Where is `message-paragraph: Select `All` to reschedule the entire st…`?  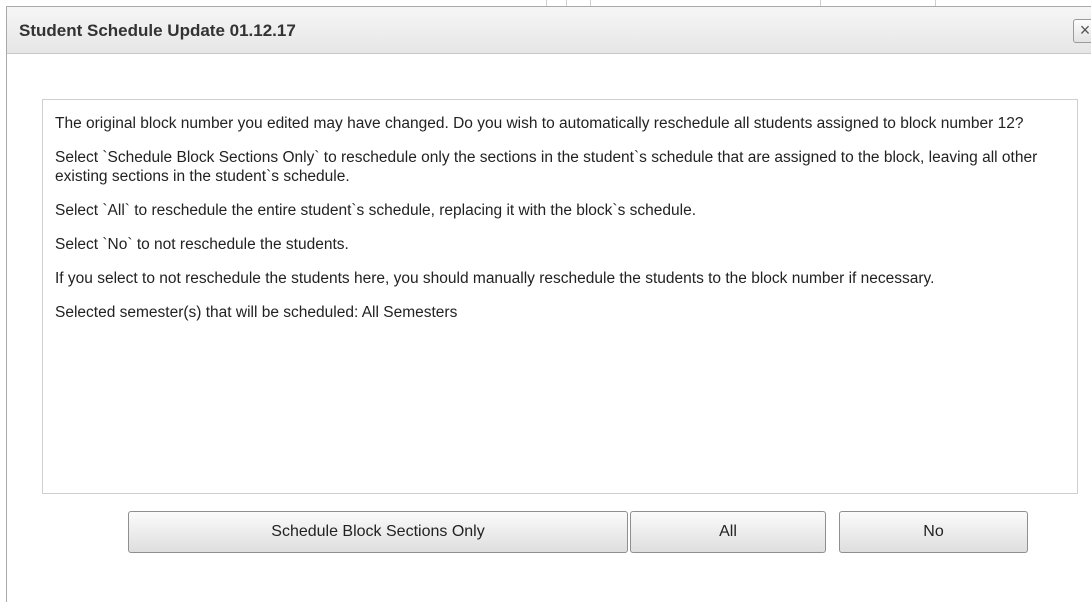
message-paragraph: Select `All` to reschedule the entire st… is located at coordinates (376, 210).